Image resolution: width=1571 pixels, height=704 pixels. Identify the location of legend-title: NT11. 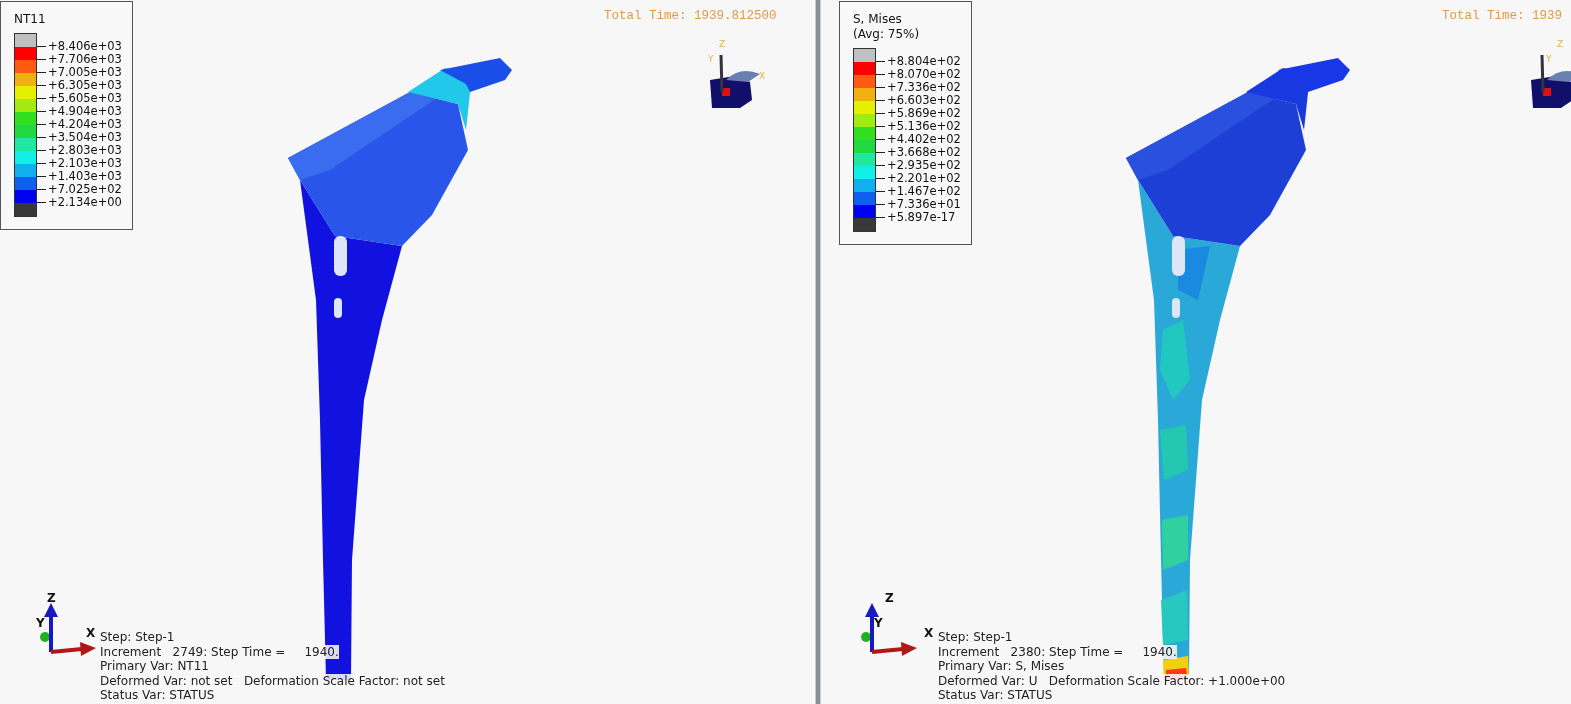
(30, 19).